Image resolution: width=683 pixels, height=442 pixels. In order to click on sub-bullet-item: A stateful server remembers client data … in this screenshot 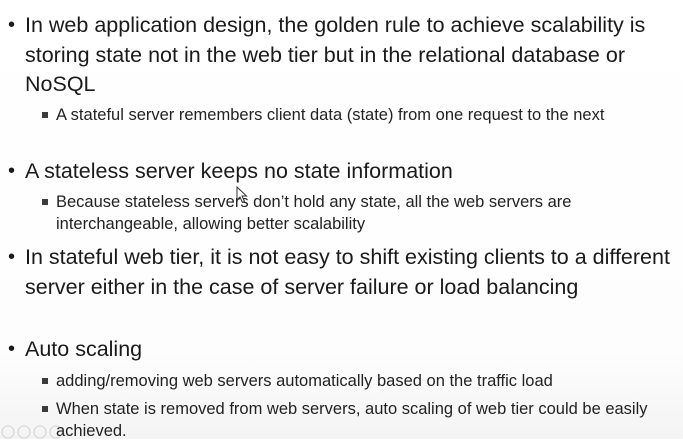, I will do `click(361, 115)`.